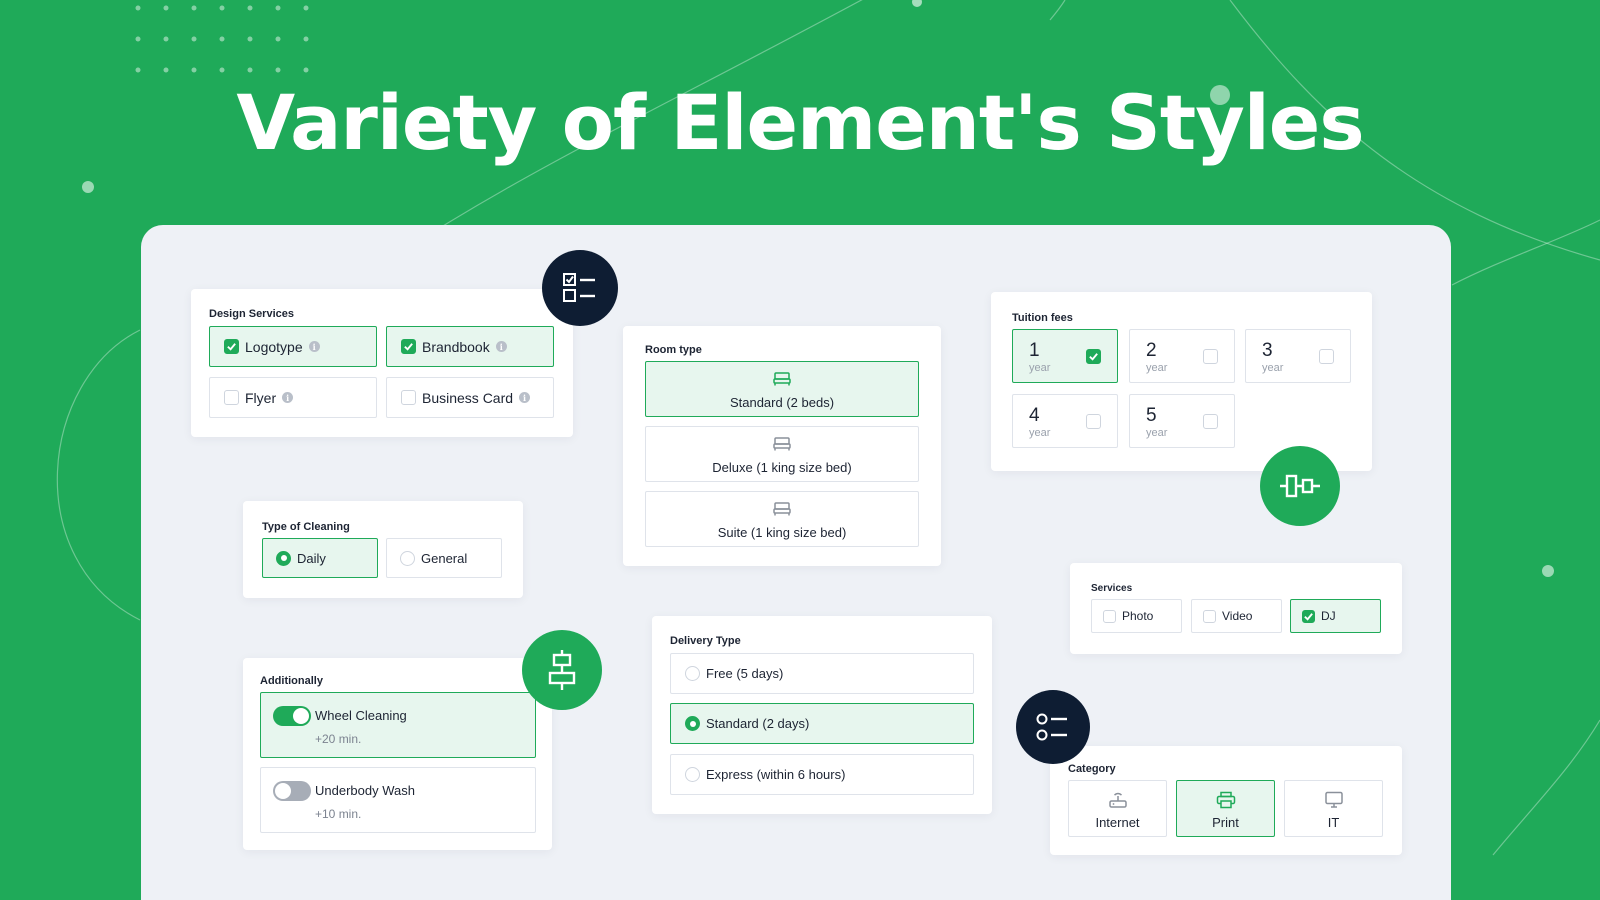 Image resolution: width=1600 pixels, height=900 pixels. I want to click on card-title: Room type, so click(673, 350).